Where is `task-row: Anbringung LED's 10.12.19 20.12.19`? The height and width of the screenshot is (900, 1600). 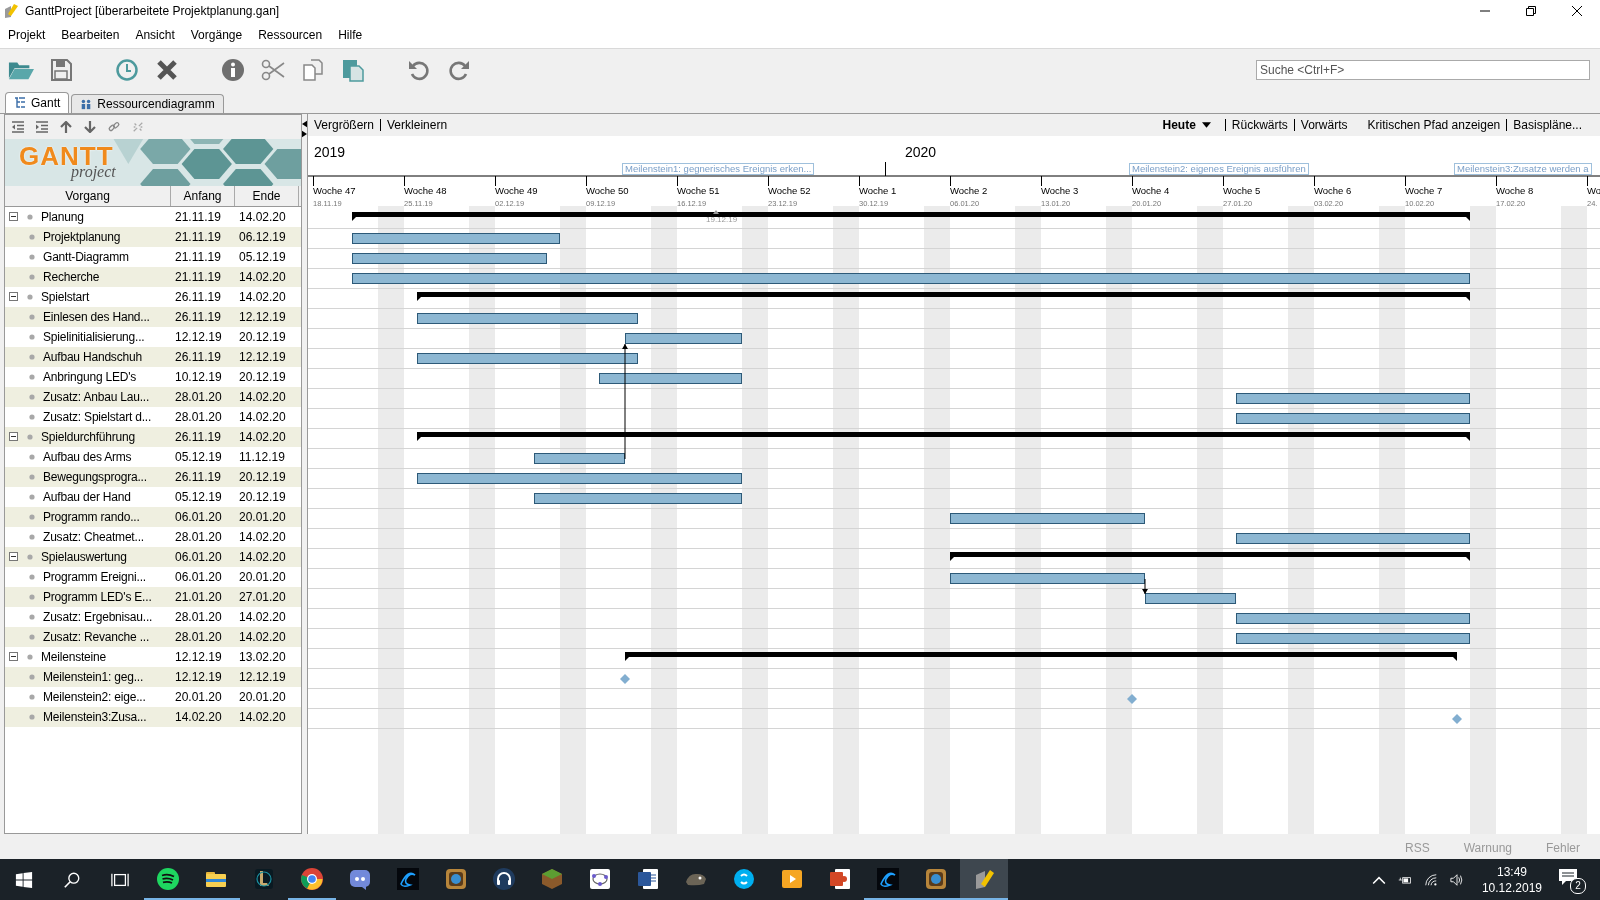 task-row: Anbringung LED's 10.12.19 20.12.19 is located at coordinates (153, 376).